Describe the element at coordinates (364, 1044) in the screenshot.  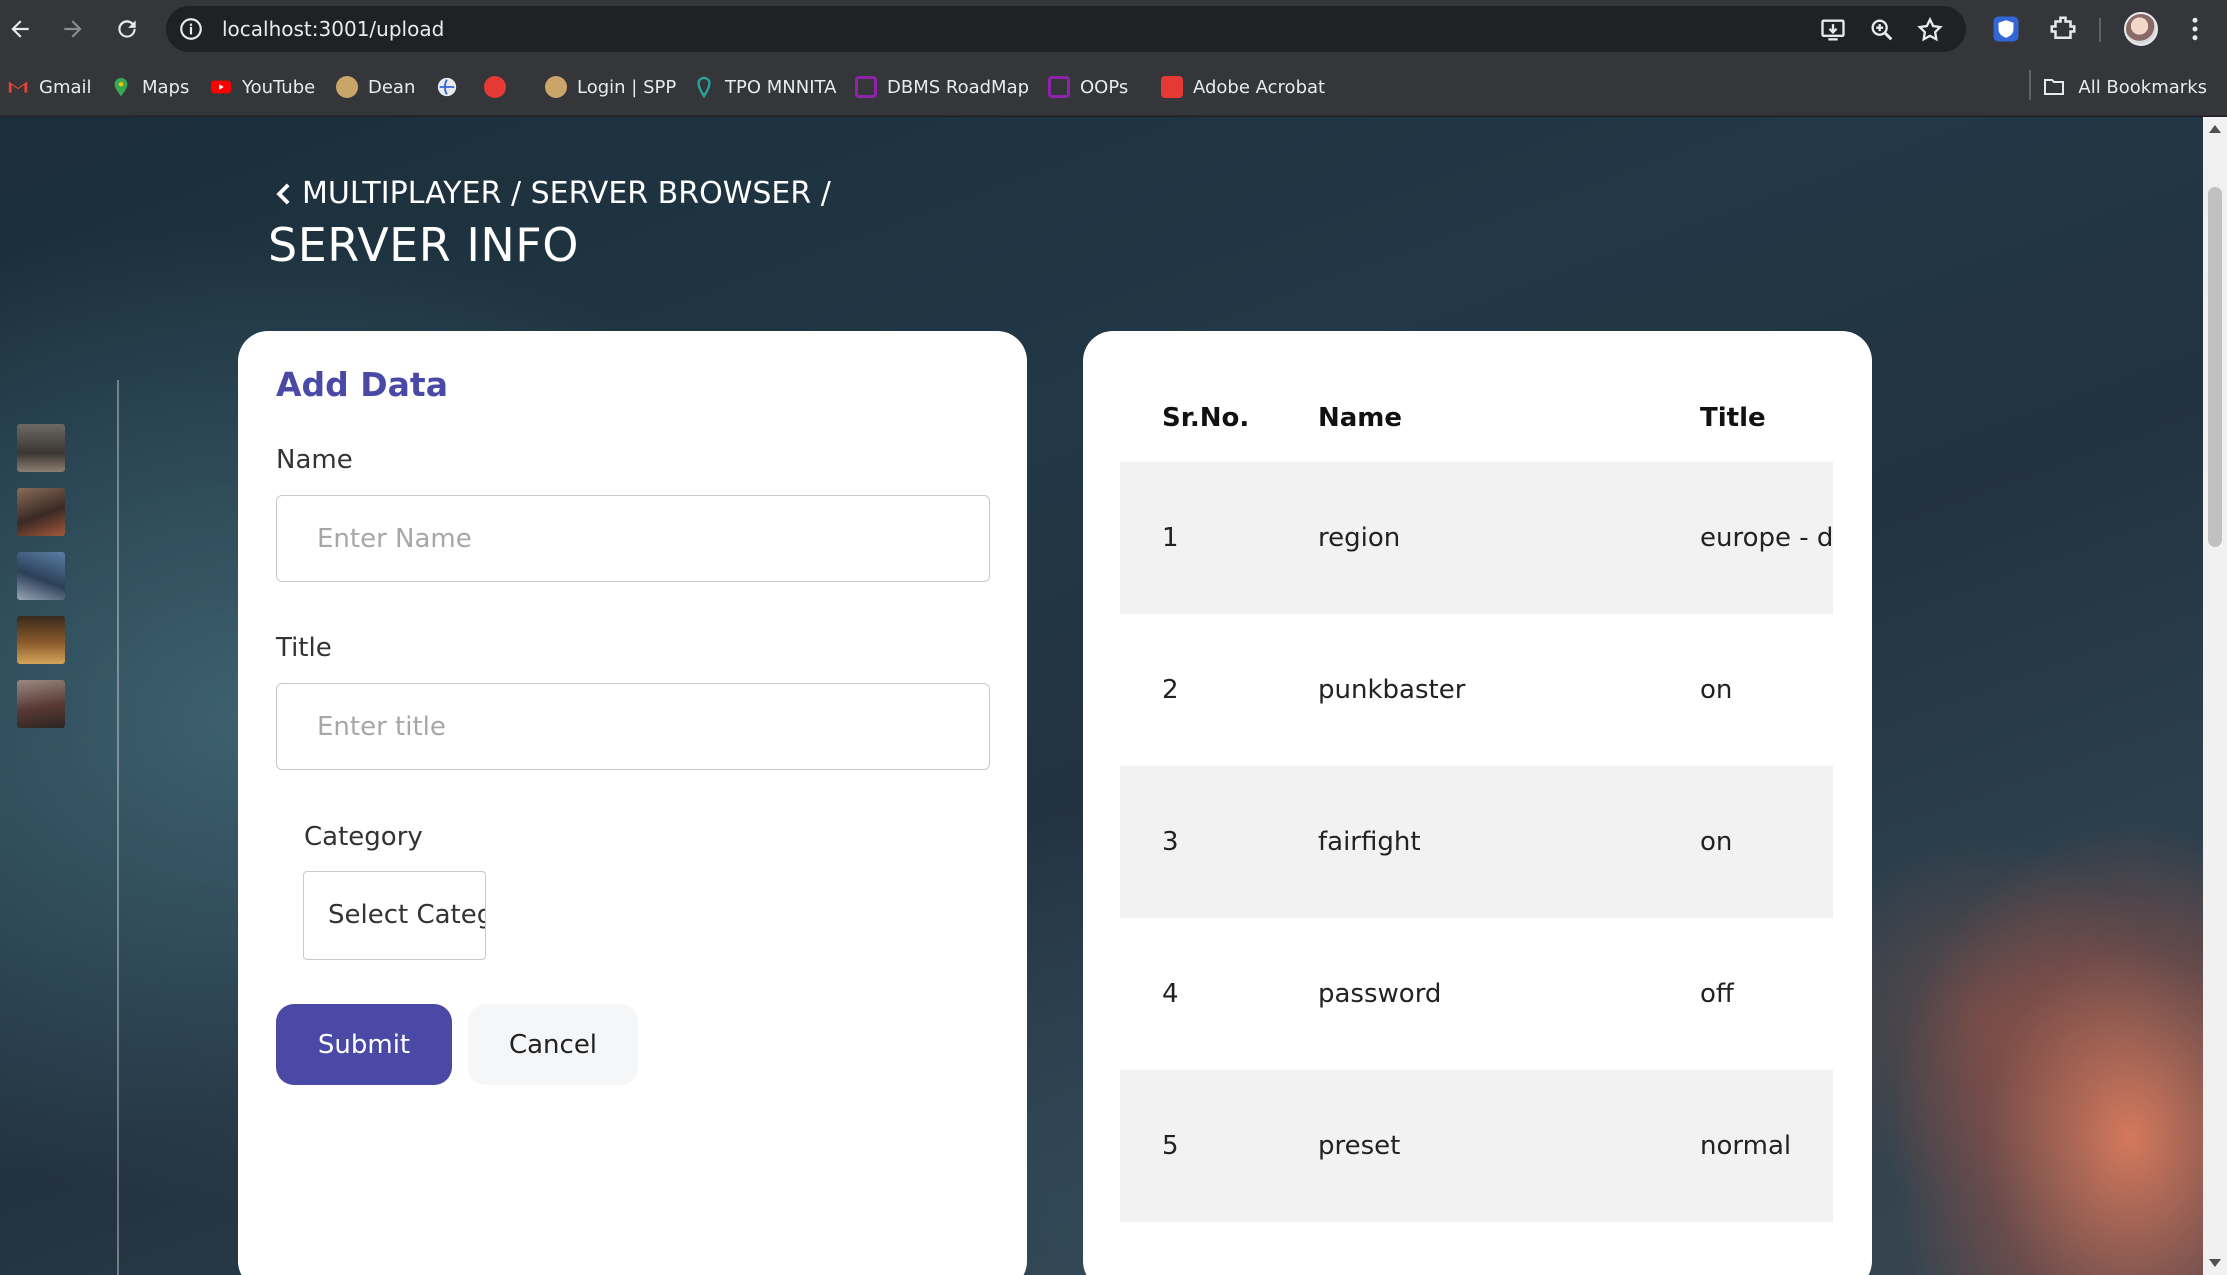
I see `submit-button: Submit` at that location.